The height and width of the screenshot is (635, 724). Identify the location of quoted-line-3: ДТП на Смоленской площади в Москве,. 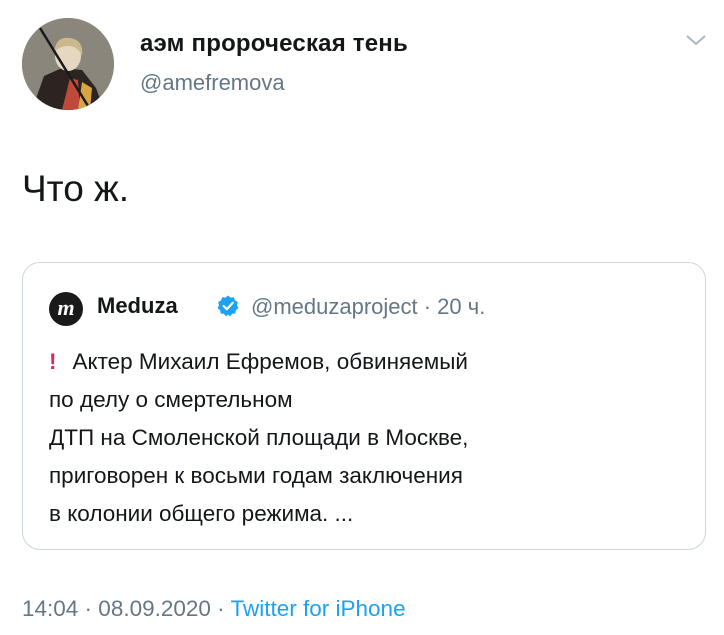
(259, 437).